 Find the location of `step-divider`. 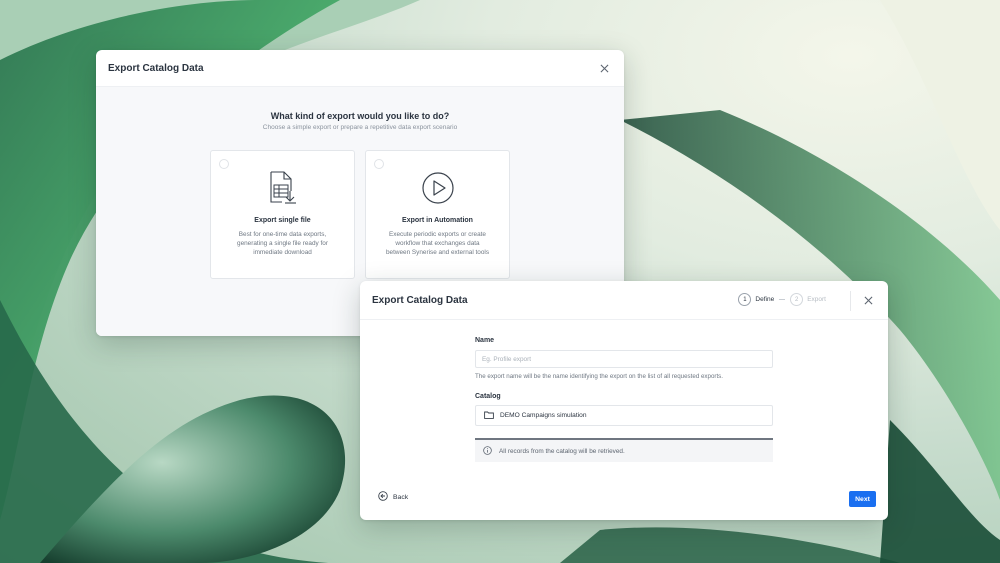

step-divider is located at coordinates (782, 299).